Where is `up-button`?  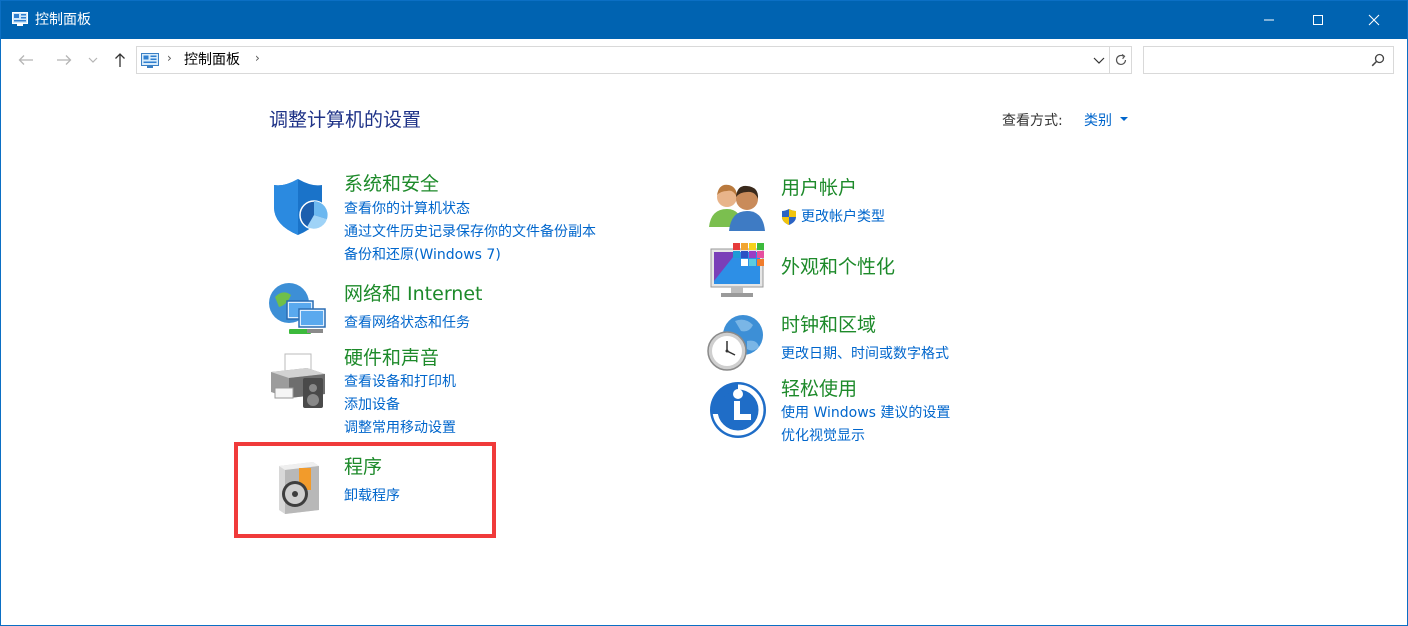 up-button is located at coordinates (120, 60).